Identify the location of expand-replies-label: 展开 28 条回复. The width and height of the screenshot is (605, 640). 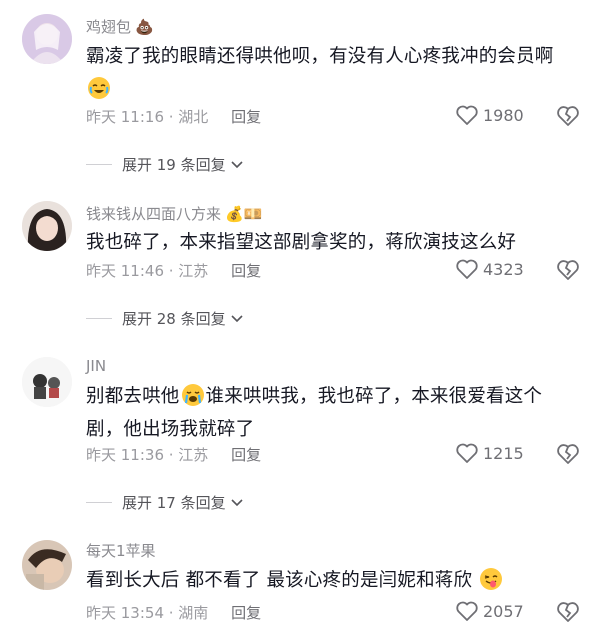
(174, 318).